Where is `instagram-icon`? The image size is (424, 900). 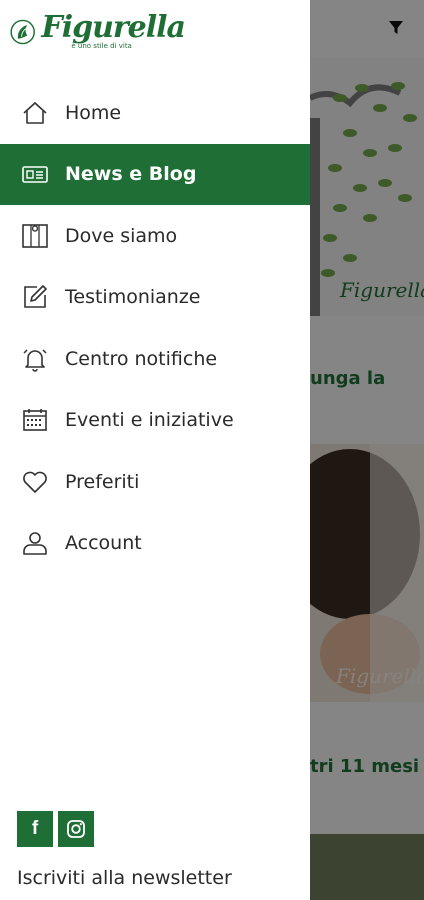
instagram-icon is located at coordinates (76, 829).